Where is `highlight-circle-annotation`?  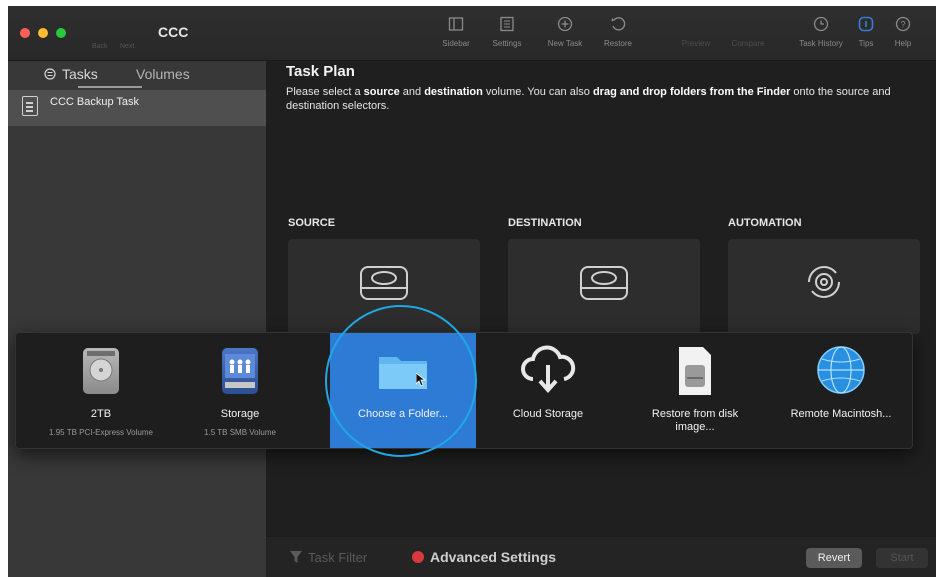
highlight-circle-annotation is located at coordinates (401, 381).